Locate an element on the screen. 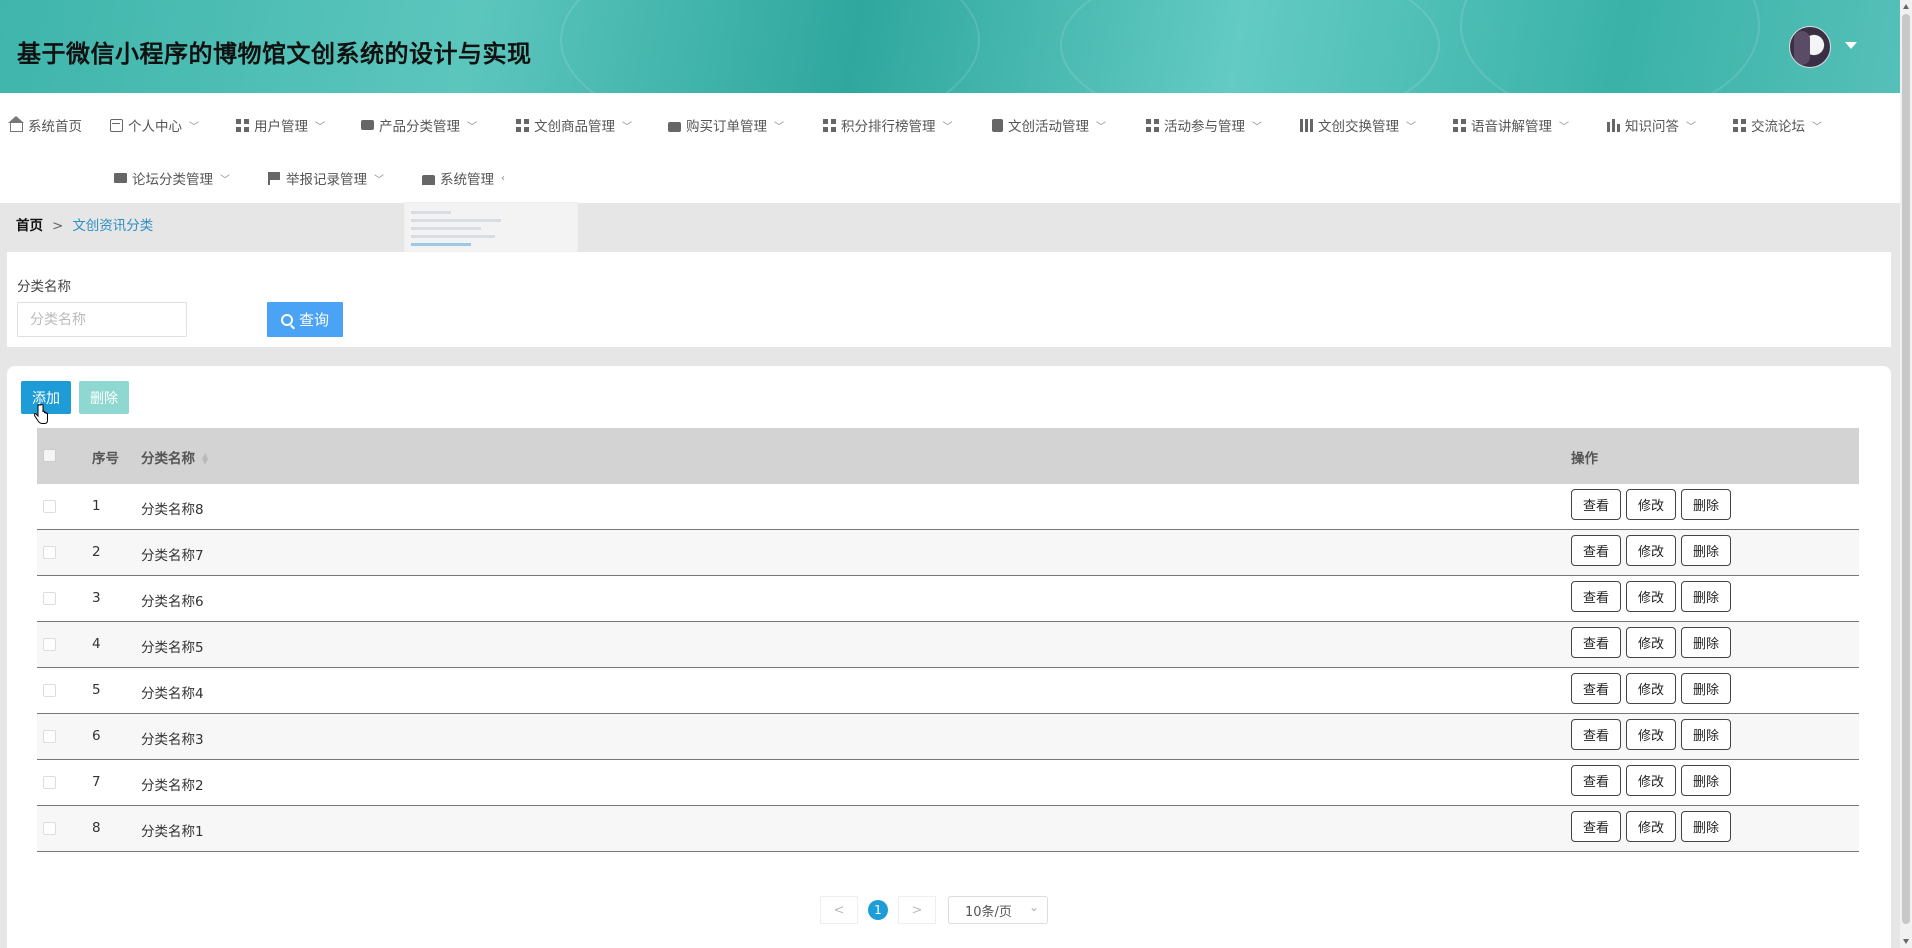  nav-item-exchange: 文创交换管理 ﹀ is located at coordinates (1358, 125).